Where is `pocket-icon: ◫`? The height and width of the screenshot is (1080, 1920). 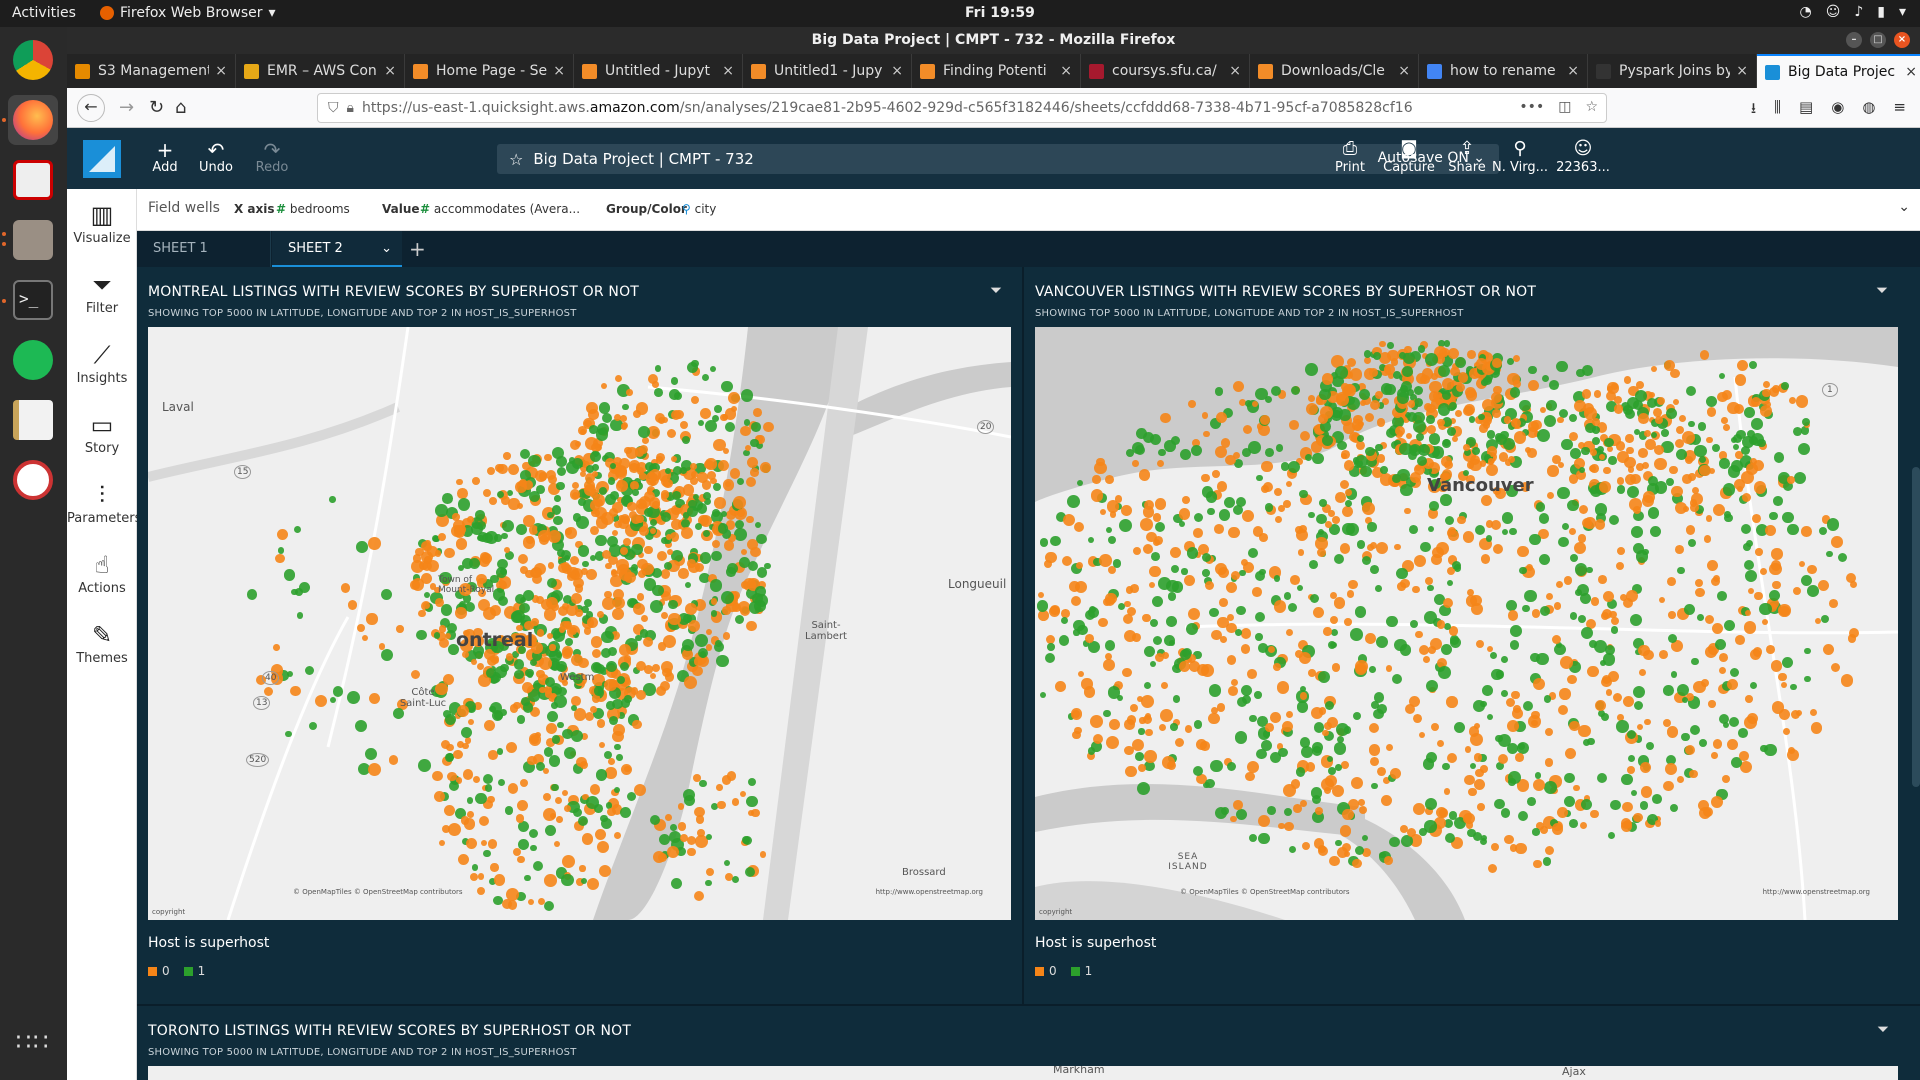 pocket-icon: ◫ is located at coordinates (1564, 107).